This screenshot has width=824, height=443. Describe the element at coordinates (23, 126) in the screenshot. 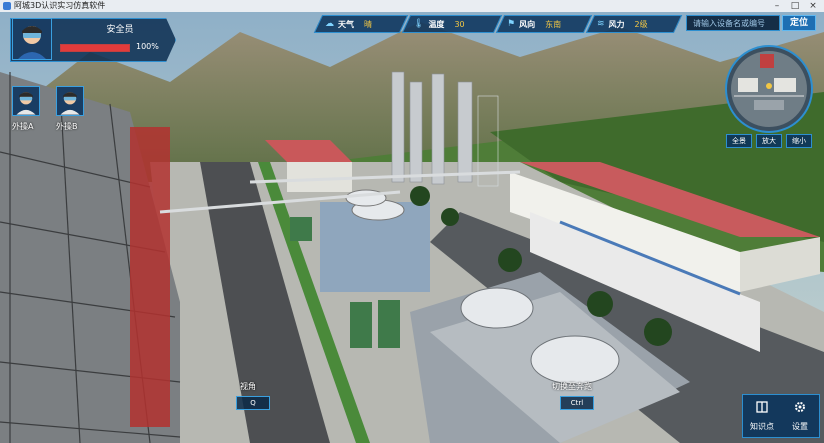

I see `teammate-label-a: 外操A` at that location.